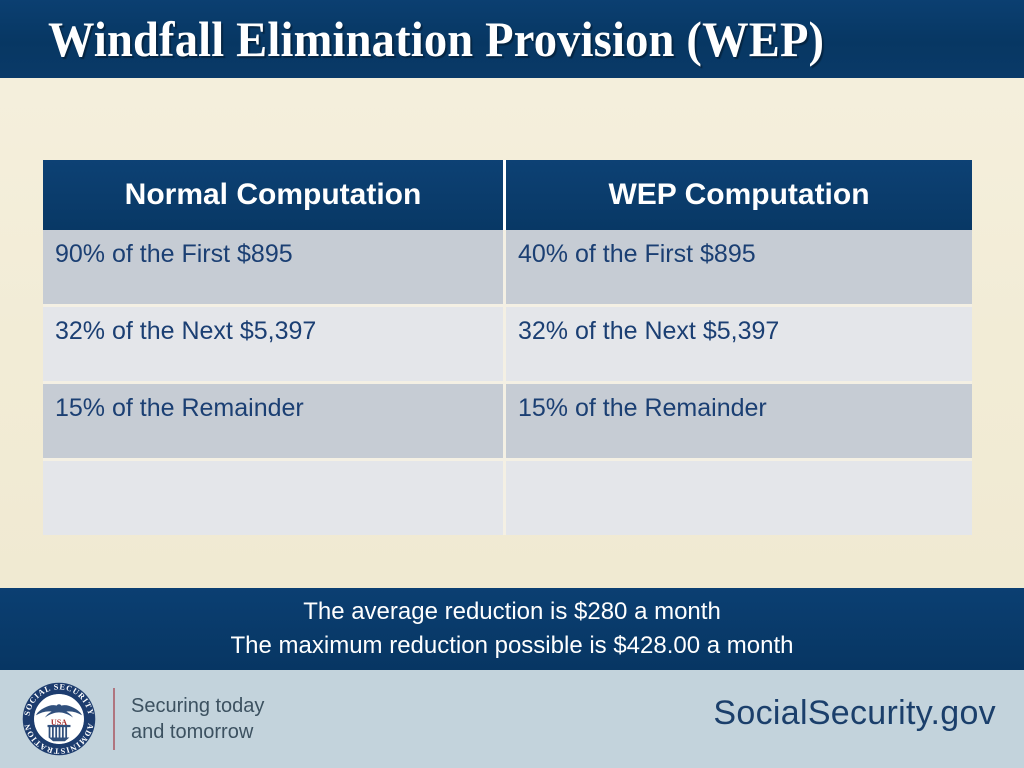  I want to click on cell-normal-empty, so click(274, 498).